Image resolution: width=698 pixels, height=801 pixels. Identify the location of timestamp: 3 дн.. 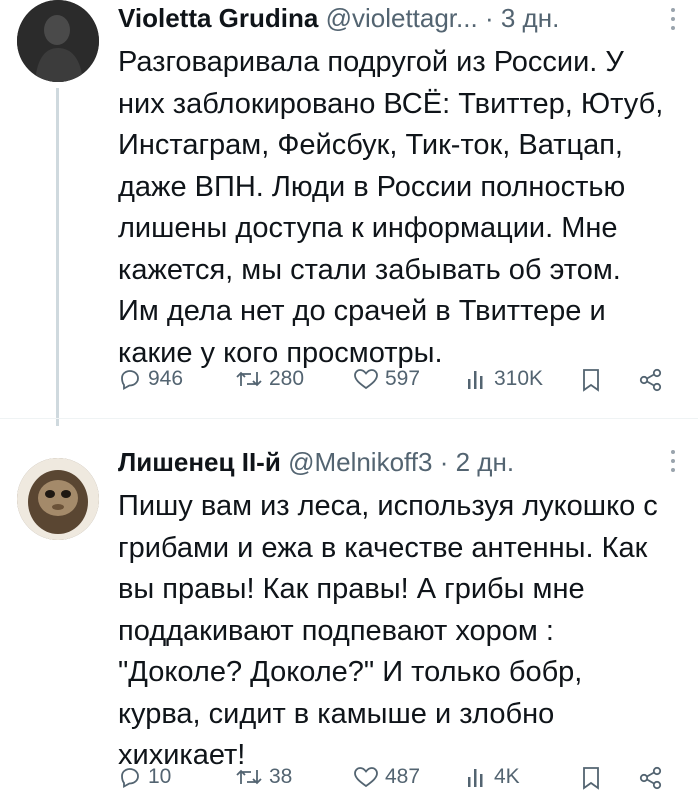
(530, 18).